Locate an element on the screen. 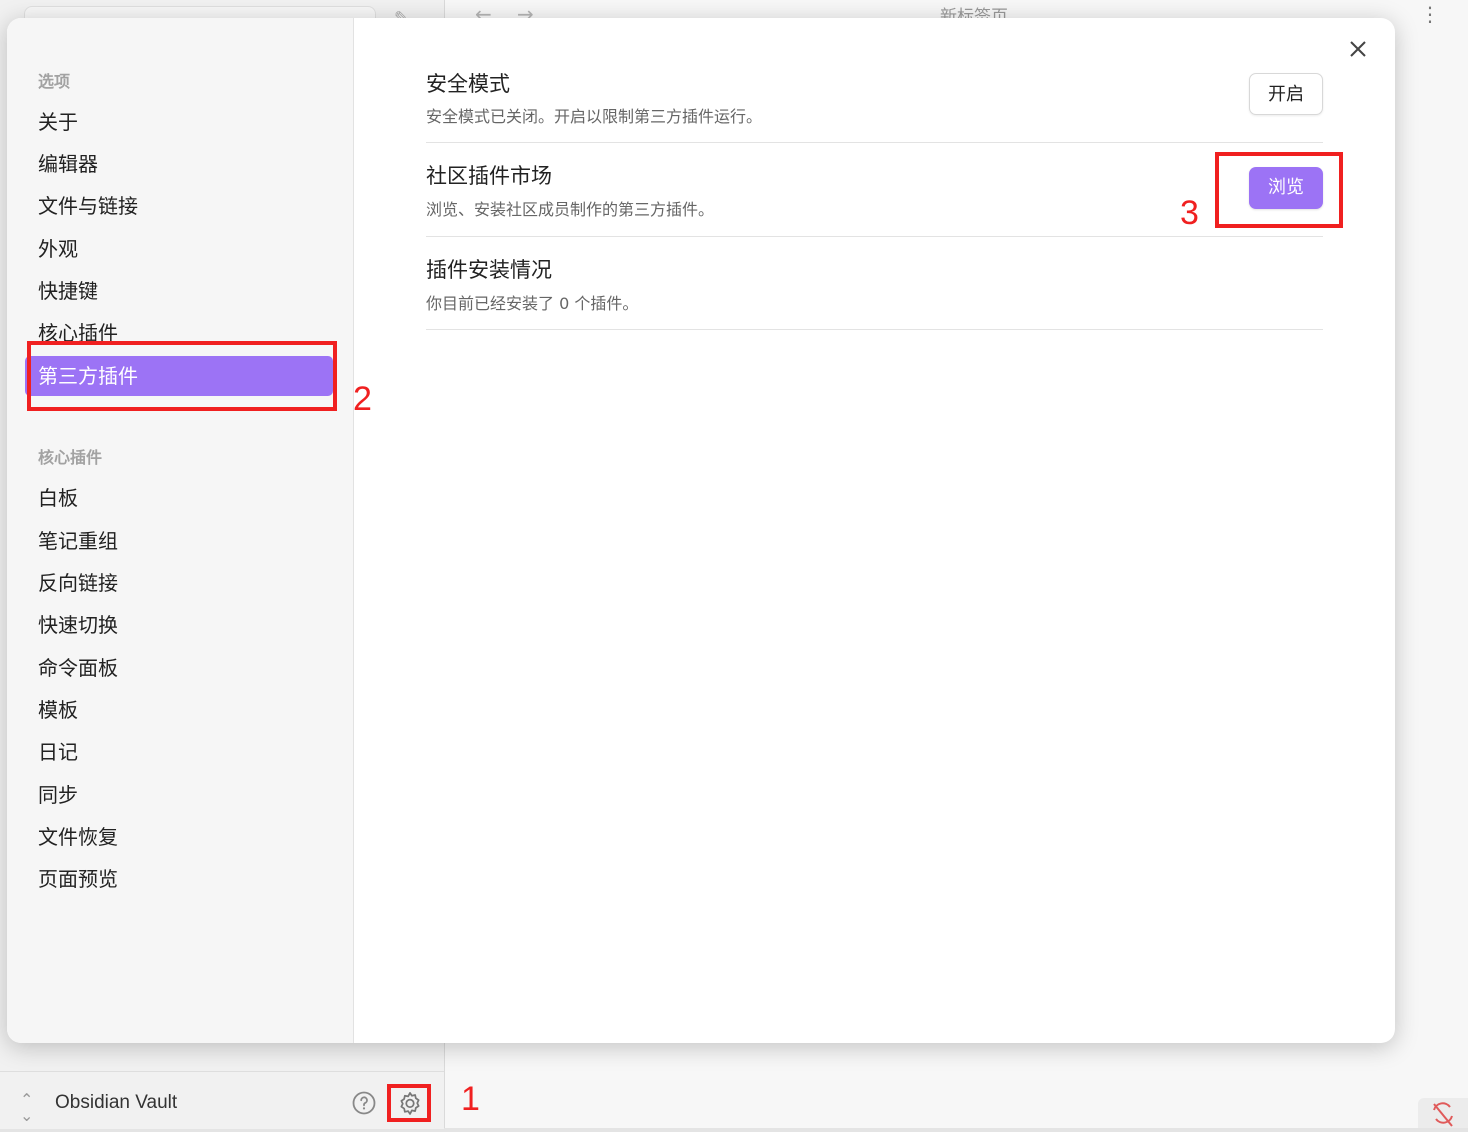 Image resolution: width=1468 pixels, height=1132 pixels. setting-safe-mode: 安全模式 安全模式已关闭。开启以限制第三方插件运行。 开启 is located at coordinates (874, 100).